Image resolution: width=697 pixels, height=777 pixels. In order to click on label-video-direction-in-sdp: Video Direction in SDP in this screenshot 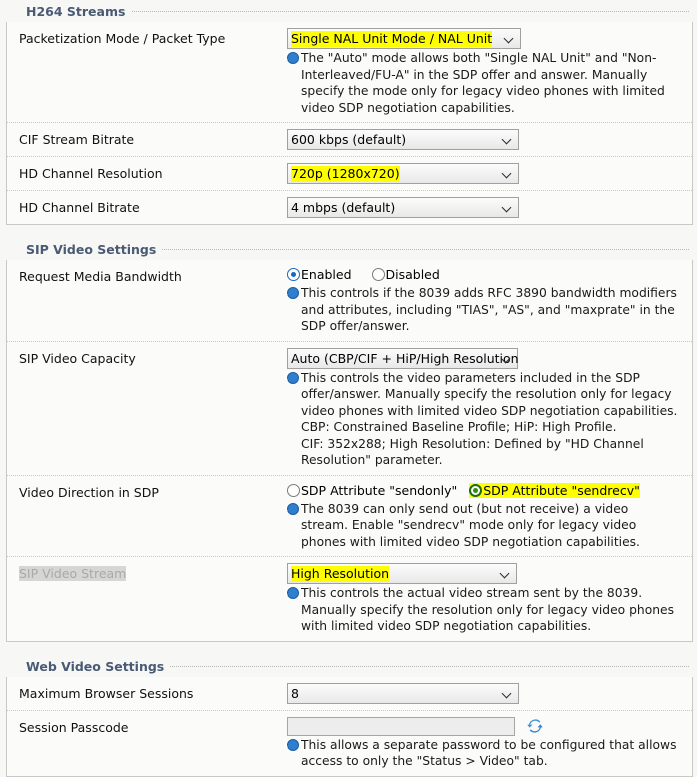, I will do `click(89, 492)`.